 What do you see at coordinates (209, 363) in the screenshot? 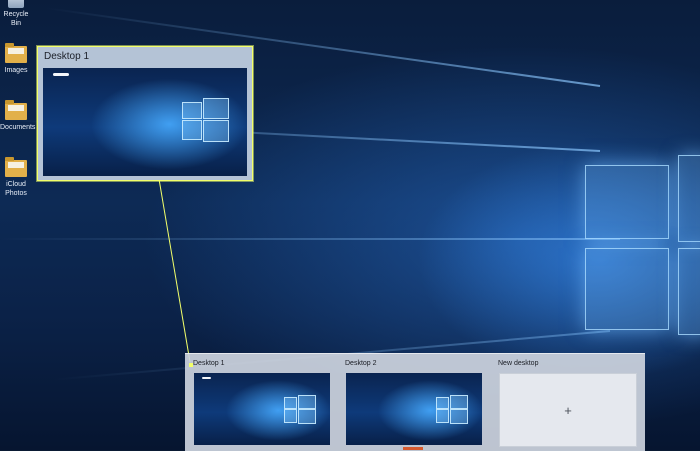
I see `desktop-label: Desktop 1` at bounding box center [209, 363].